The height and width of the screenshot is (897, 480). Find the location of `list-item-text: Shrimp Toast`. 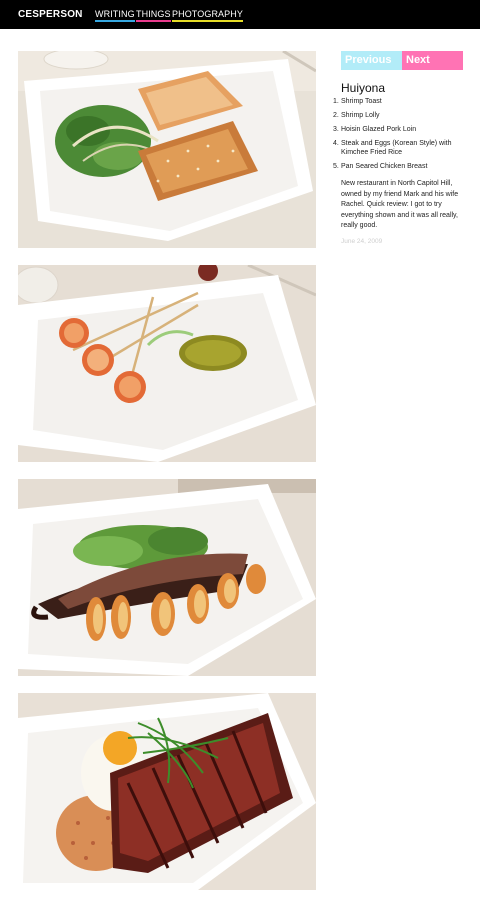

list-item-text: Shrimp Toast is located at coordinates (361, 101).